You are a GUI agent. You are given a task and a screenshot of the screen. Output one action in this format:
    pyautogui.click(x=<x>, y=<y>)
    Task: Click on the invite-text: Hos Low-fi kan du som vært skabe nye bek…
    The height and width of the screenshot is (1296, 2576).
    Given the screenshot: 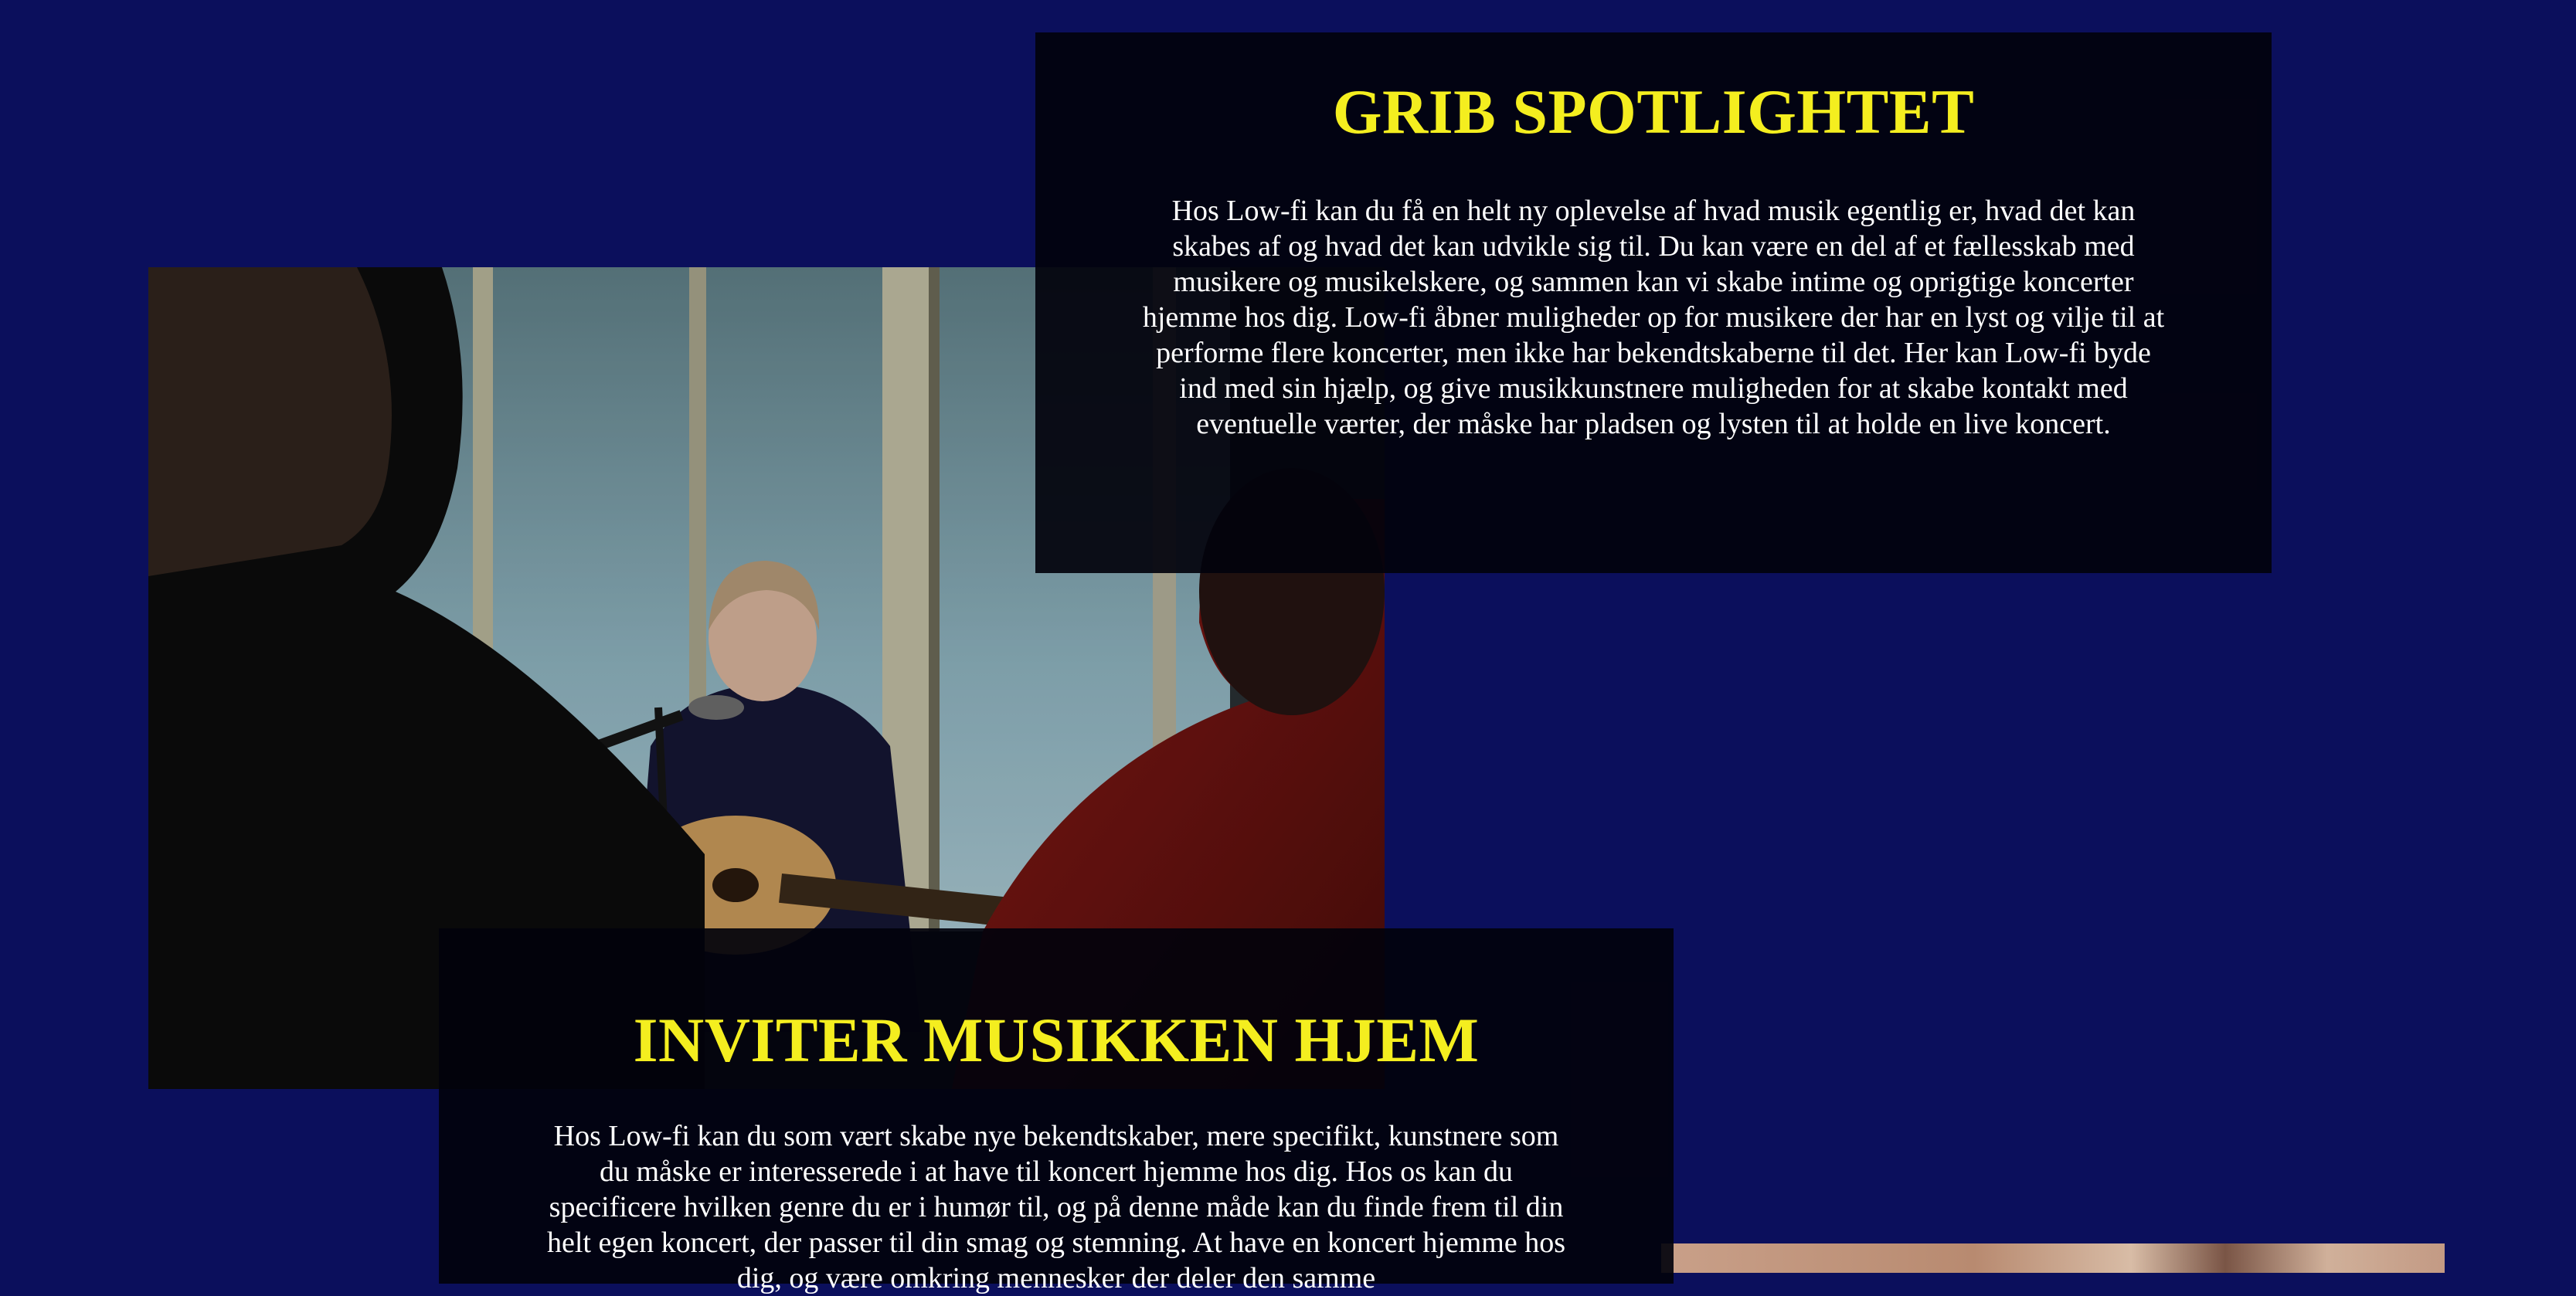 What is the action you would take?
    pyautogui.click(x=1056, y=1207)
    